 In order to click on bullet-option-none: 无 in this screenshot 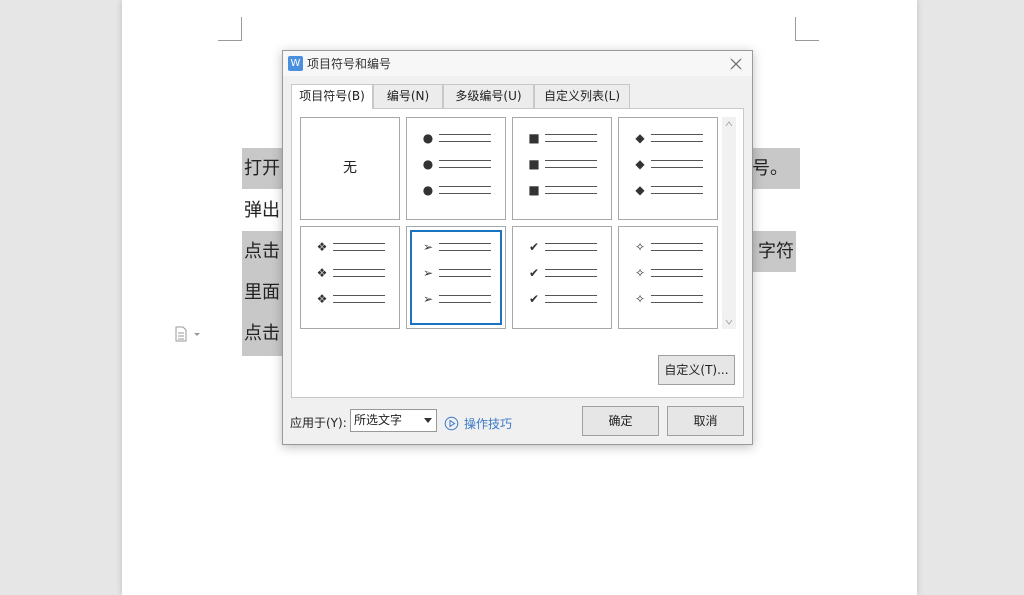, I will do `click(350, 168)`.